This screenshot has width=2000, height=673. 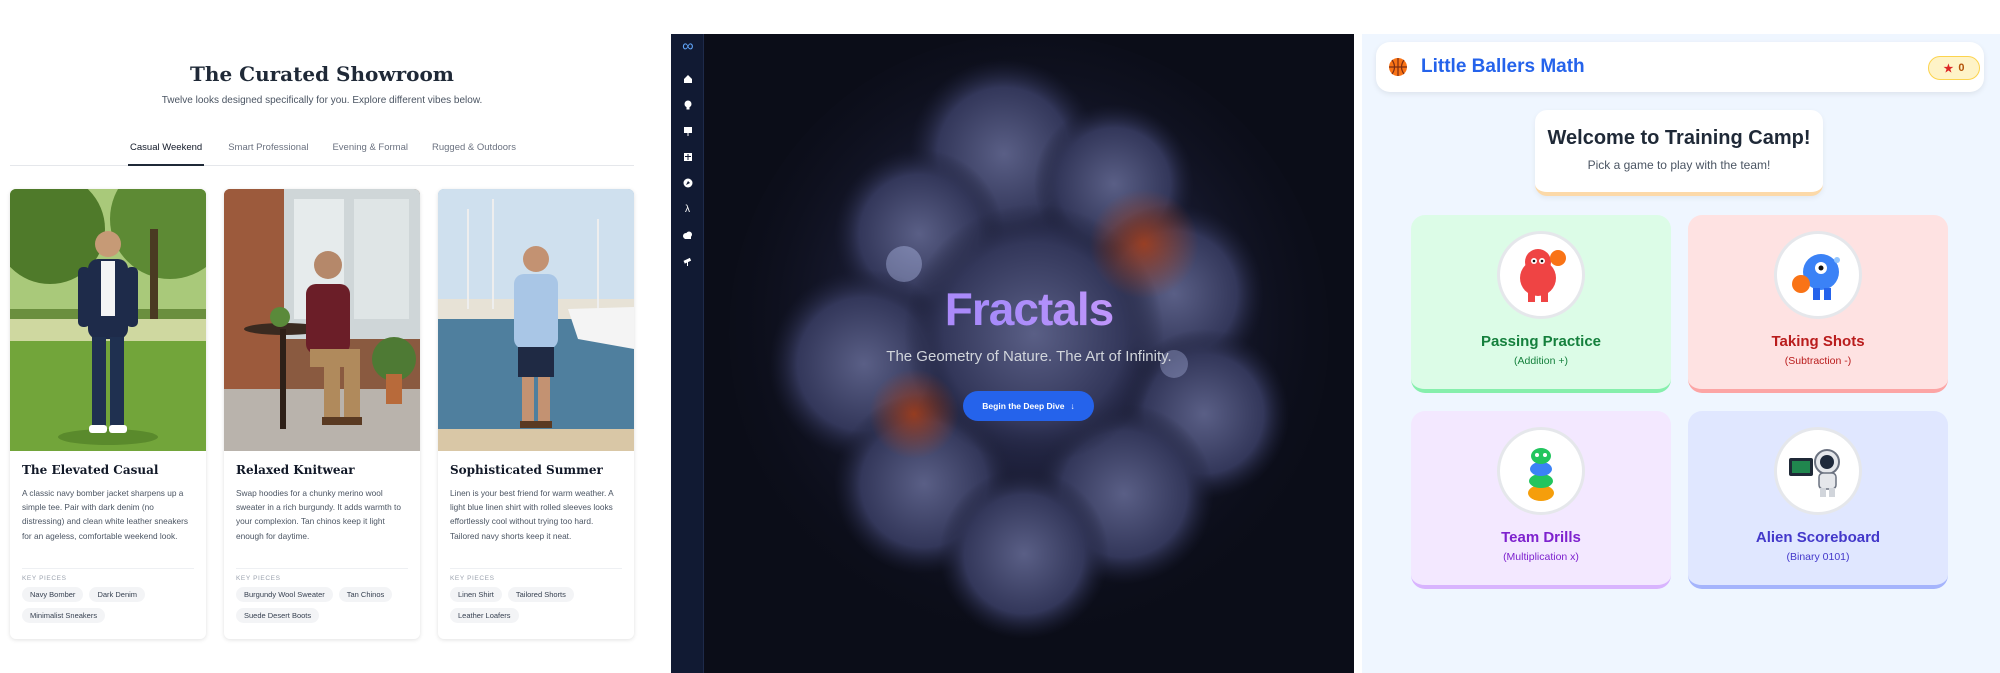 What do you see at coordinates (1818, 341) in the screenshot?
I see `game-title: Taking Shots` at bounding box center [1818, 341].